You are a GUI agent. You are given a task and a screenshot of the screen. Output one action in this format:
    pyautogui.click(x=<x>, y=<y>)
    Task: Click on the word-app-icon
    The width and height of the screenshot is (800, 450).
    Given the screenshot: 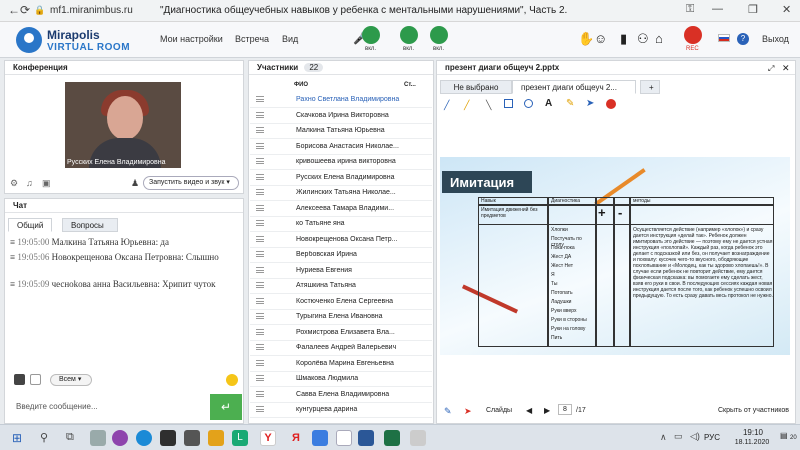 What is the action you would take?
    pyautogui.click(x=366, y=438)
    